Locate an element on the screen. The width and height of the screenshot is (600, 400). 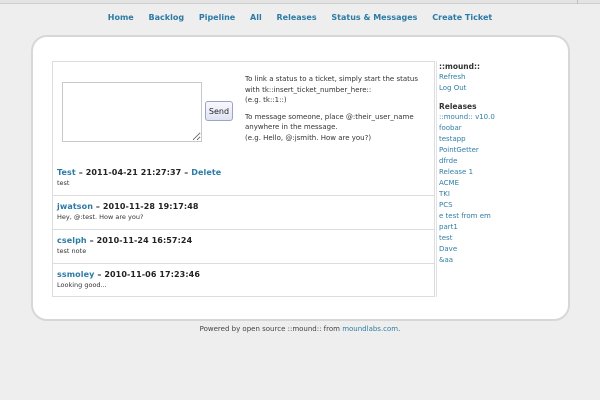
release-link: foobar is located at coordinates (492, 128).